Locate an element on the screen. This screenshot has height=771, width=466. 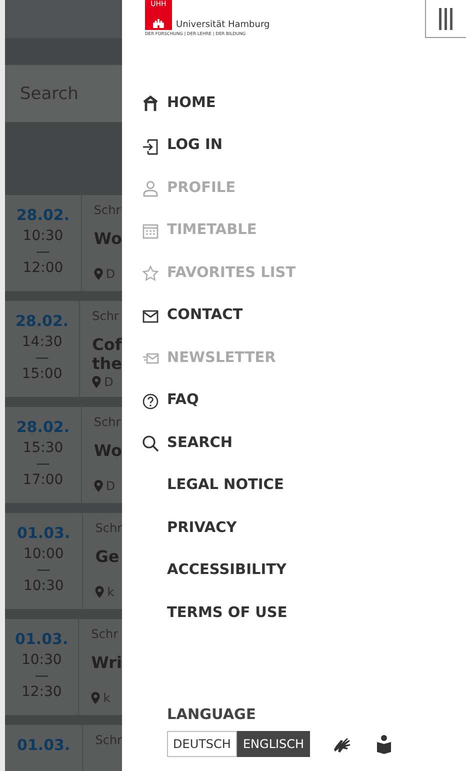
event-title: Ge is located at coordinates (107, 556).